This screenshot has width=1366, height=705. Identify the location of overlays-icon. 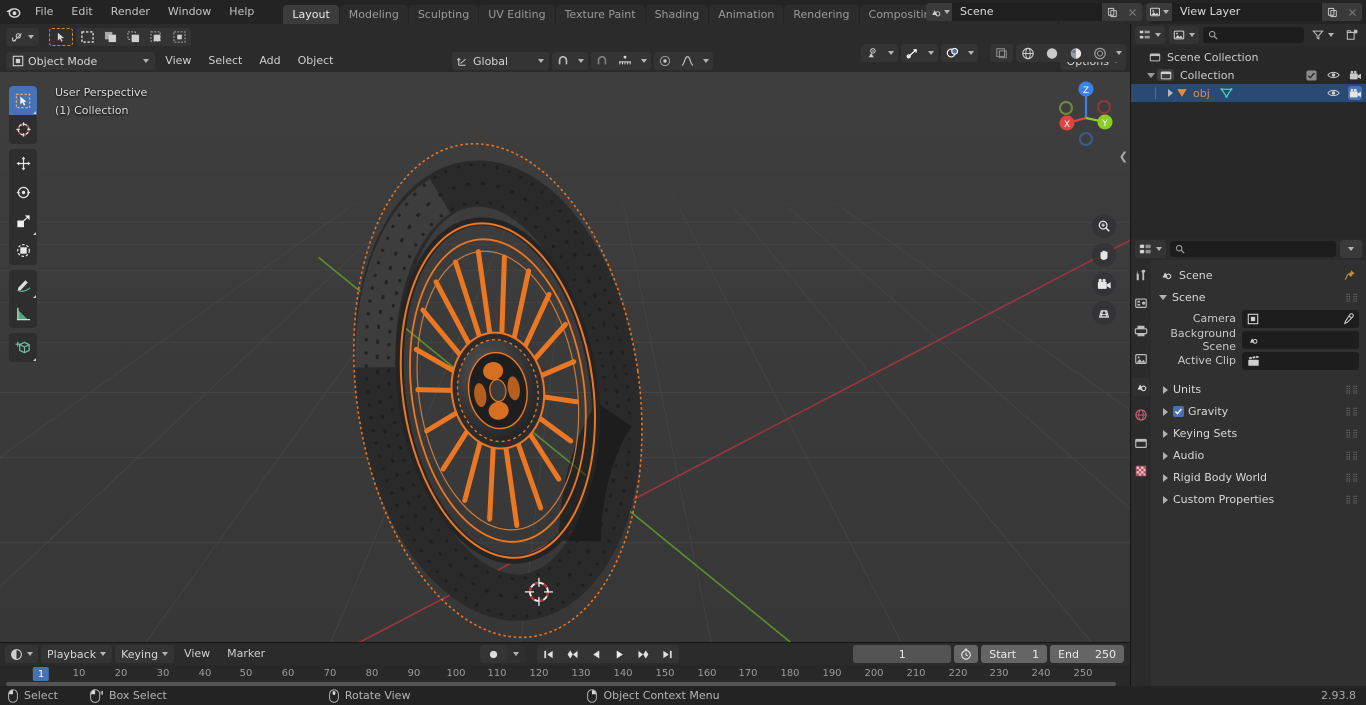
(952, 53).